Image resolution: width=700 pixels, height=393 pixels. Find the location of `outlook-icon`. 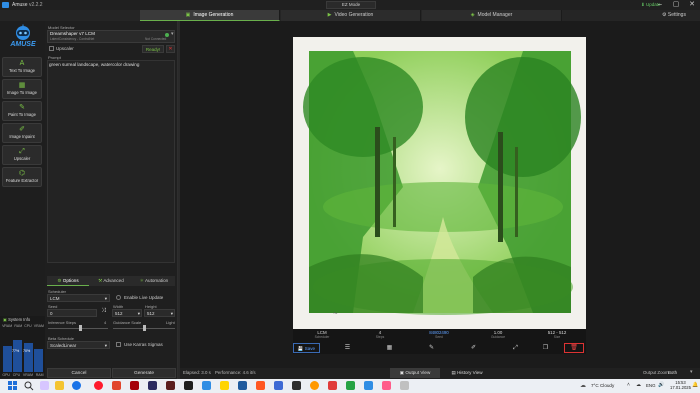

outlook-icon is located at coordinates (242, 385).